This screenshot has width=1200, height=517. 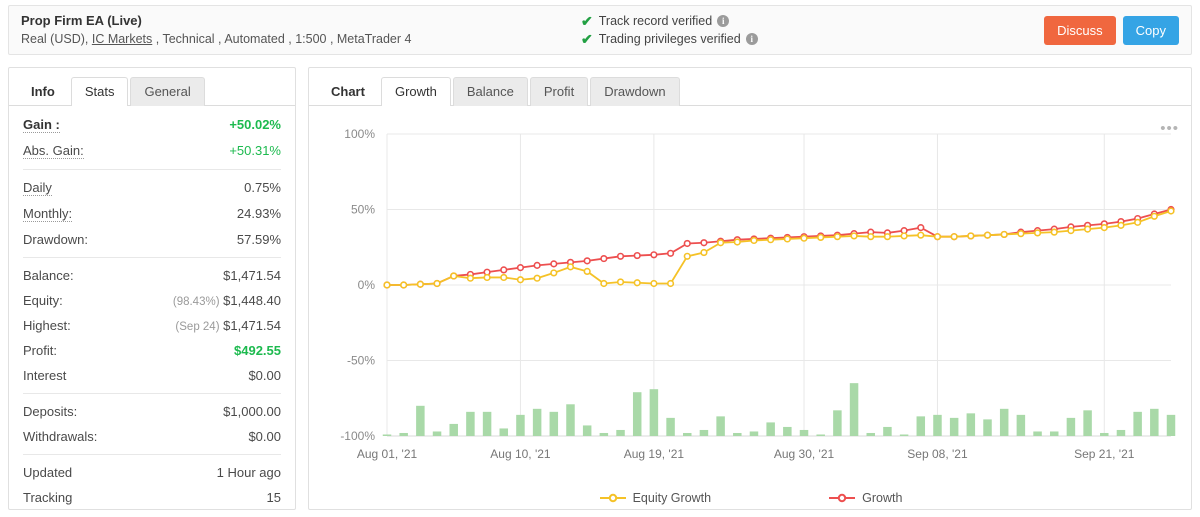 I want to click on discuss-button: Discuss, so click(x=1080, y=30).